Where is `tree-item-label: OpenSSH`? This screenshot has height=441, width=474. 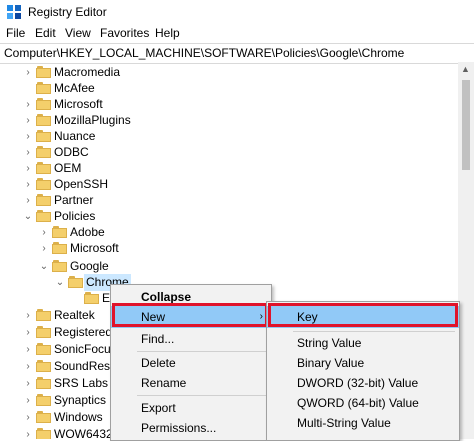 tree-item-label: OpenSSH is located at coordinates (81, 184).